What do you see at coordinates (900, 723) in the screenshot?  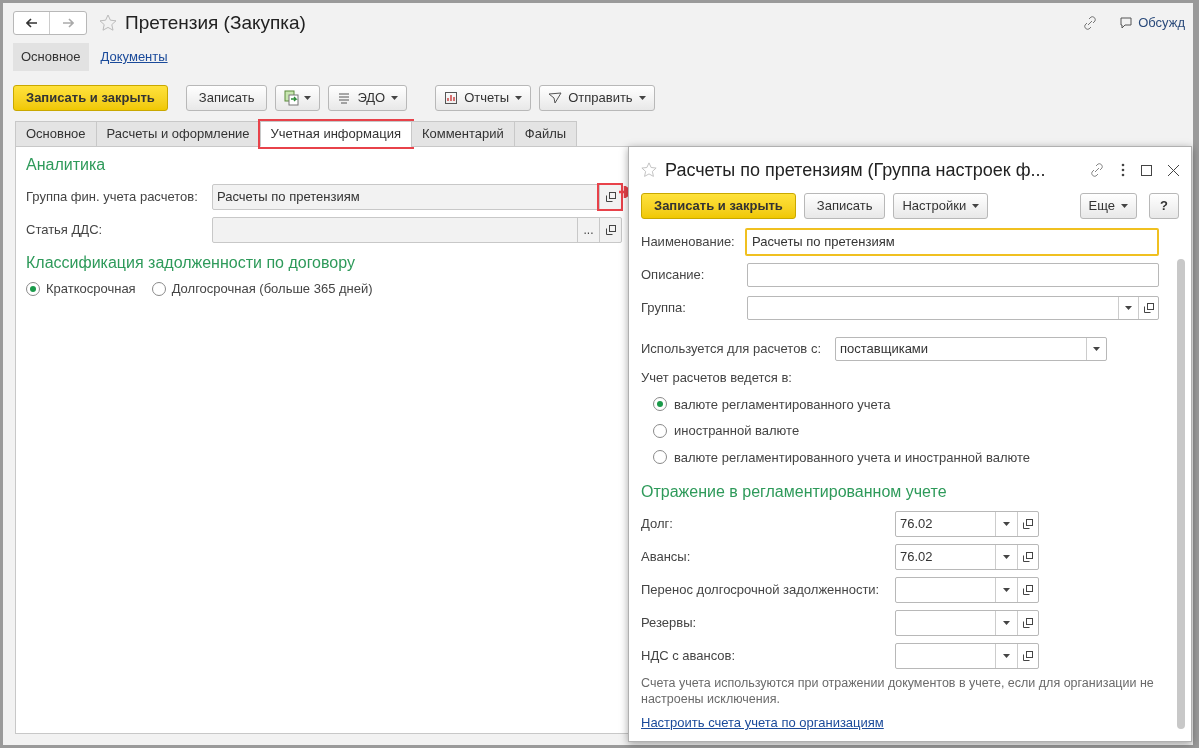 I see `settings-link: Настроить счета учета по организациям` at bounding box center [900, 723].